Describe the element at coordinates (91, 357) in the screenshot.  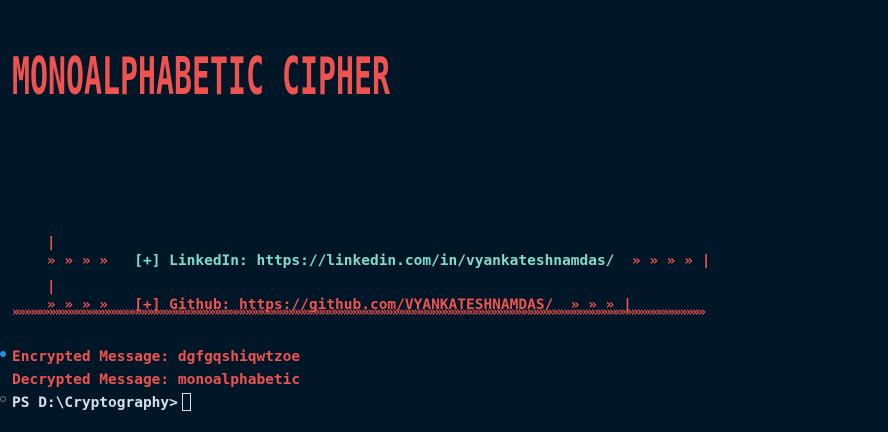
I see `encrypted-label: Encrypted Message:` at that location.